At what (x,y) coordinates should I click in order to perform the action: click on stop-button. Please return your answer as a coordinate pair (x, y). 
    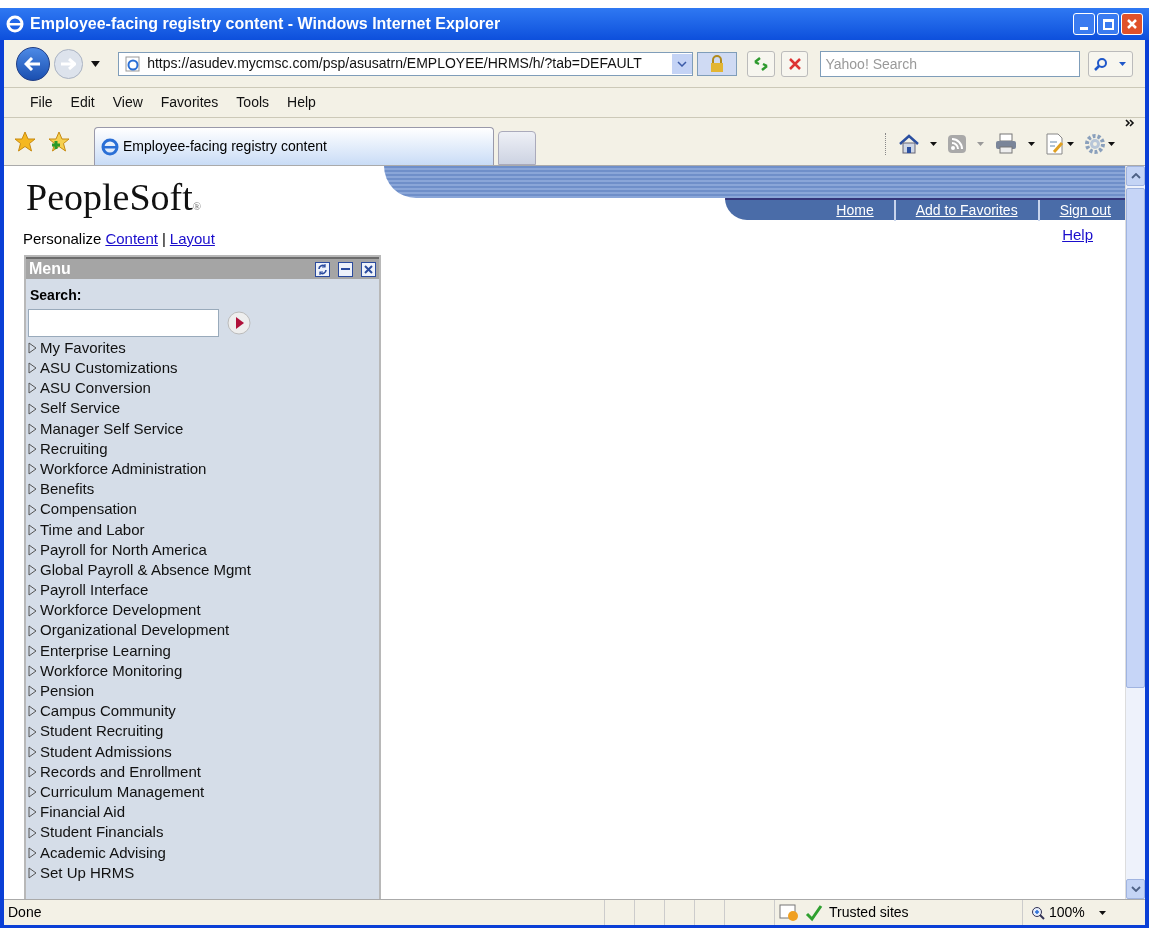
    Looking at the image, I should click on (794, 63).